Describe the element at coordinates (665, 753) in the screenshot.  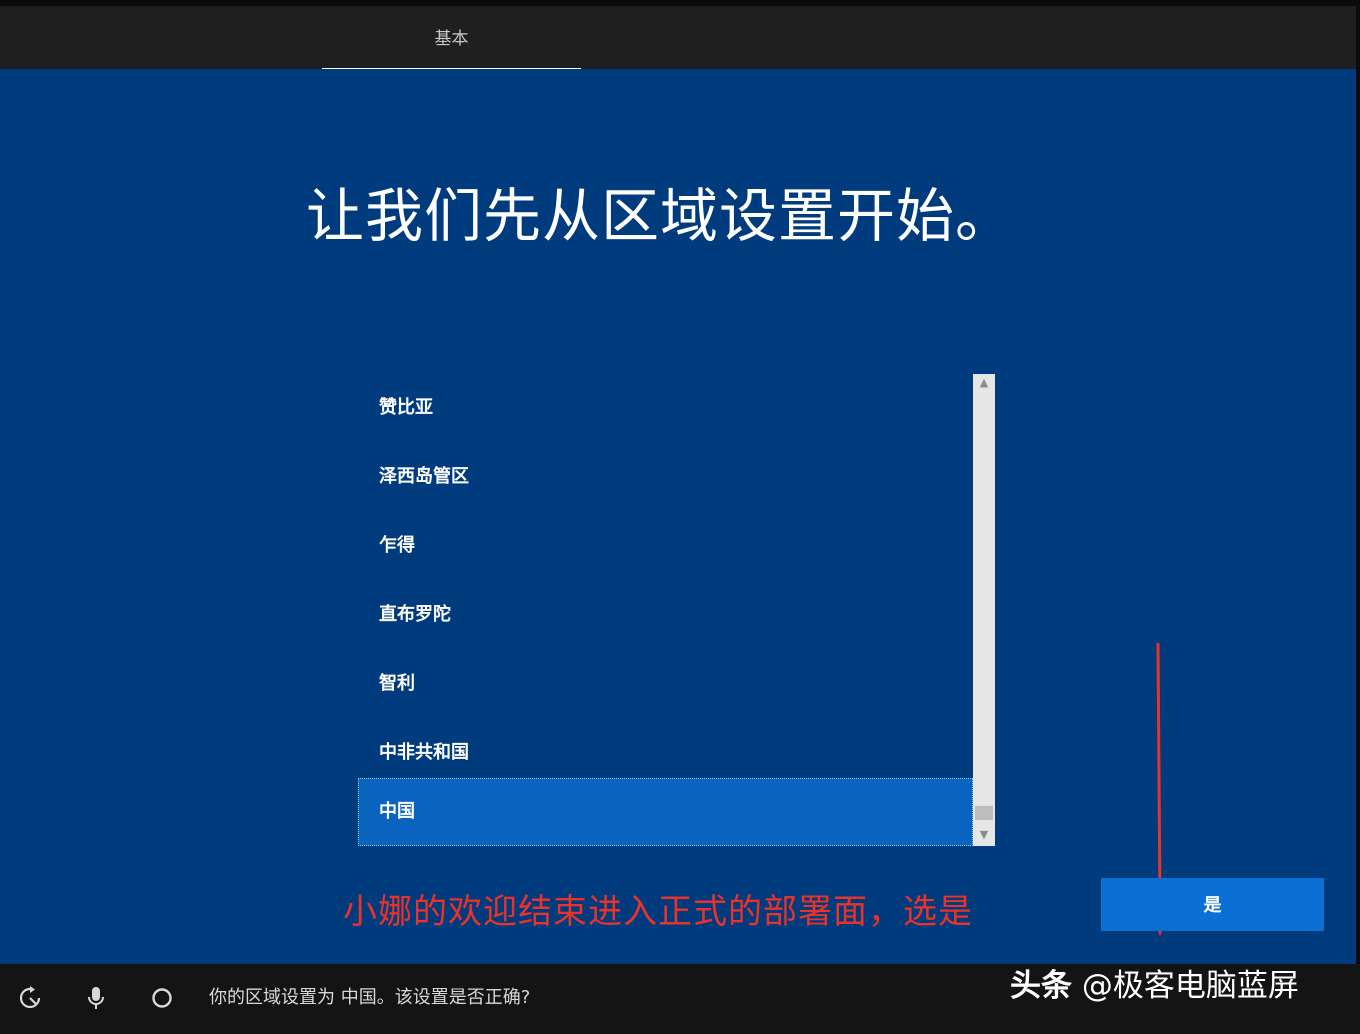
I see `list-item: 中非共和国` at that location.